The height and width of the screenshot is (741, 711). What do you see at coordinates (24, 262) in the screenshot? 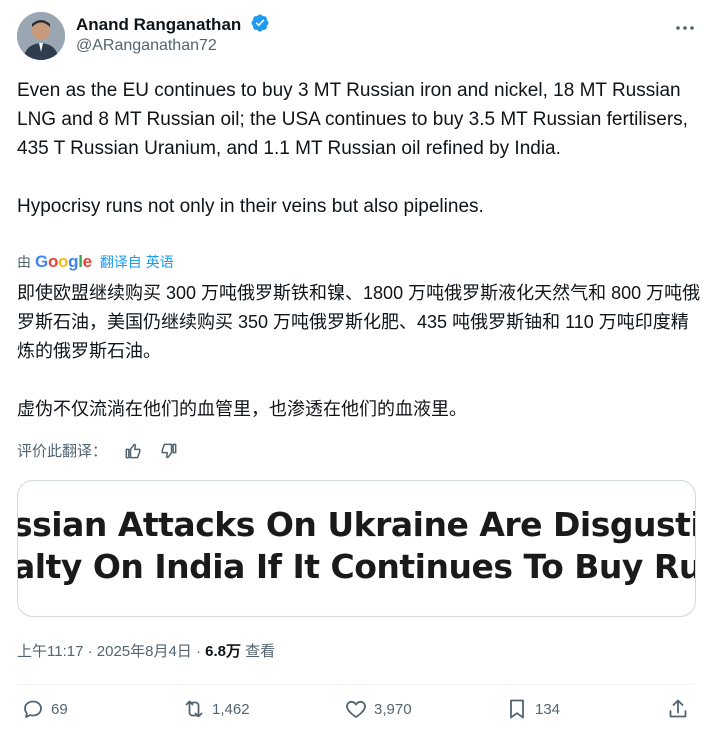
I see `translated-by-label: 由` at bounding box center [24, 262].